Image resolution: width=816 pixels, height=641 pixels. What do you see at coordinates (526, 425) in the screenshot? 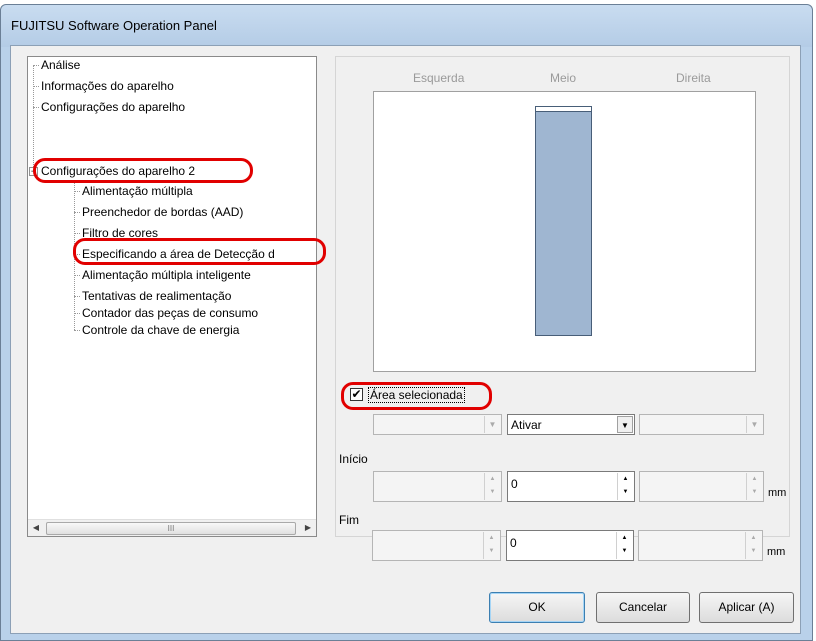
I see `middle-mode-value: Ativar` at bounding box center [526, 425].